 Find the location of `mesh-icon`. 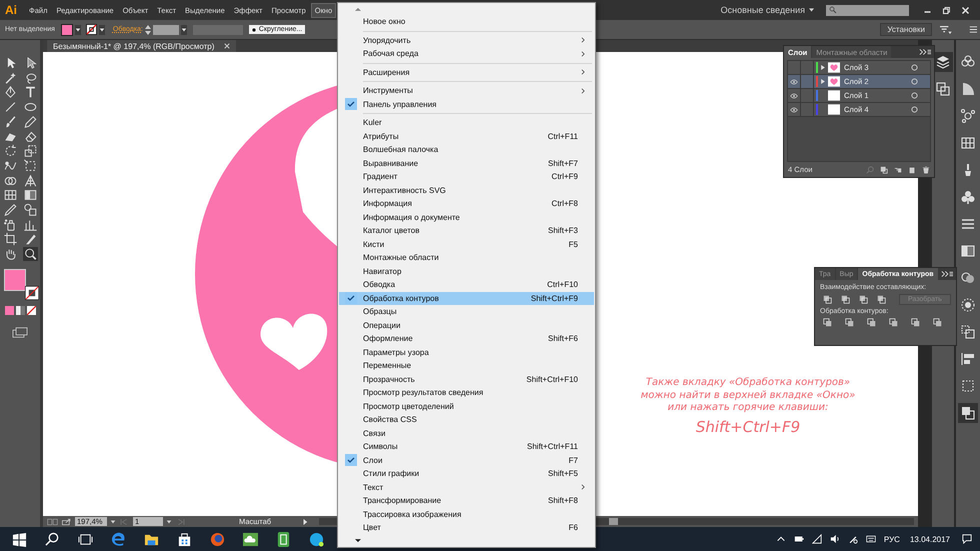

mesh-icon is located at coordinates (10, 195).